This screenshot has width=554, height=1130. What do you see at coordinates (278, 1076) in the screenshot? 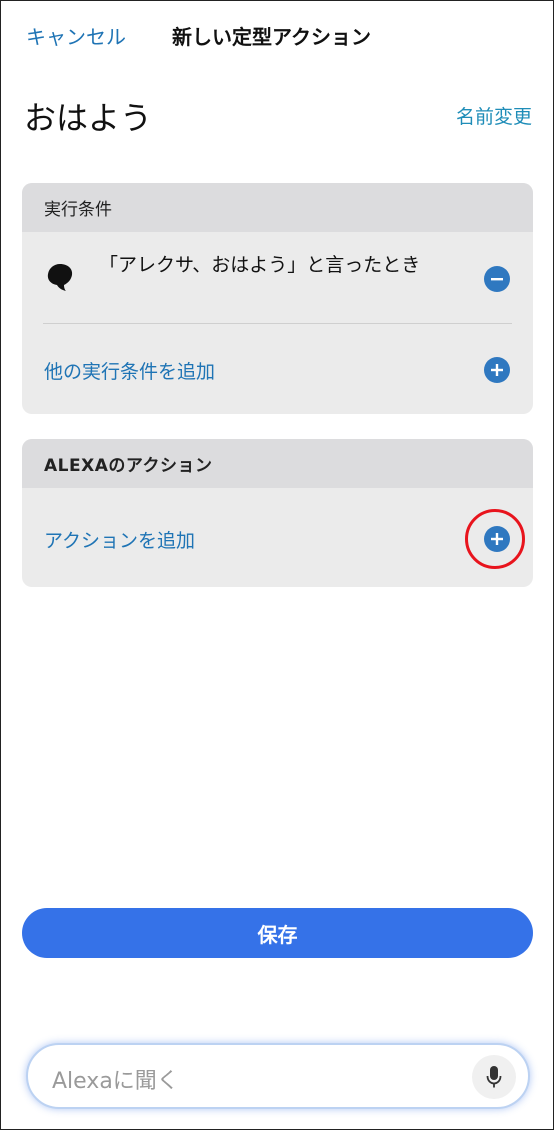
I see `alexa-input-bar: Alexaに聞く` at bounding box center [278, 1076].